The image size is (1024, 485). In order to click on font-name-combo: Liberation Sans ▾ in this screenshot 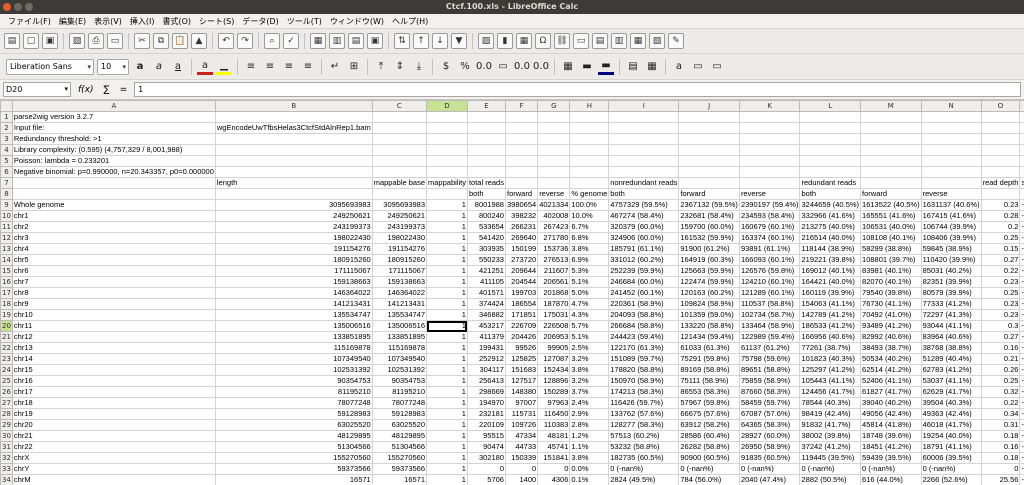, I will do `click(50, 66)`.